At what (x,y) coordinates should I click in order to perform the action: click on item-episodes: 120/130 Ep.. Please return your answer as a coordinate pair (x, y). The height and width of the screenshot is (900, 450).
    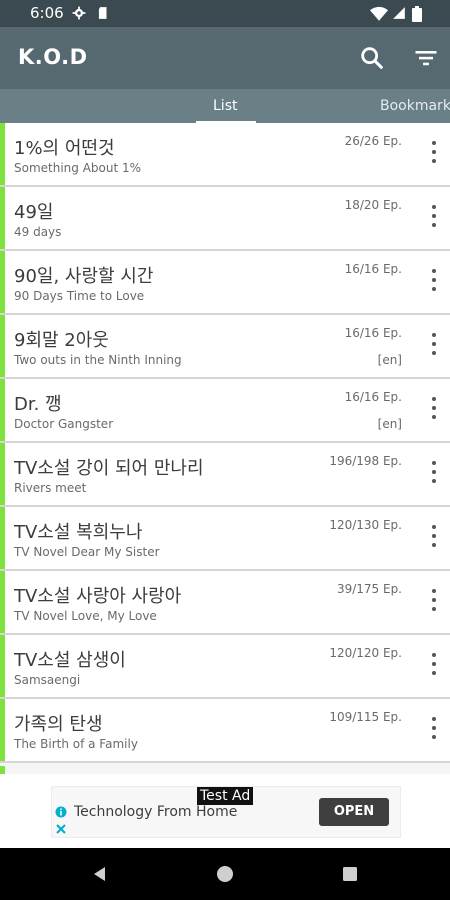
    Looking at the image, I should click on (365, 525).